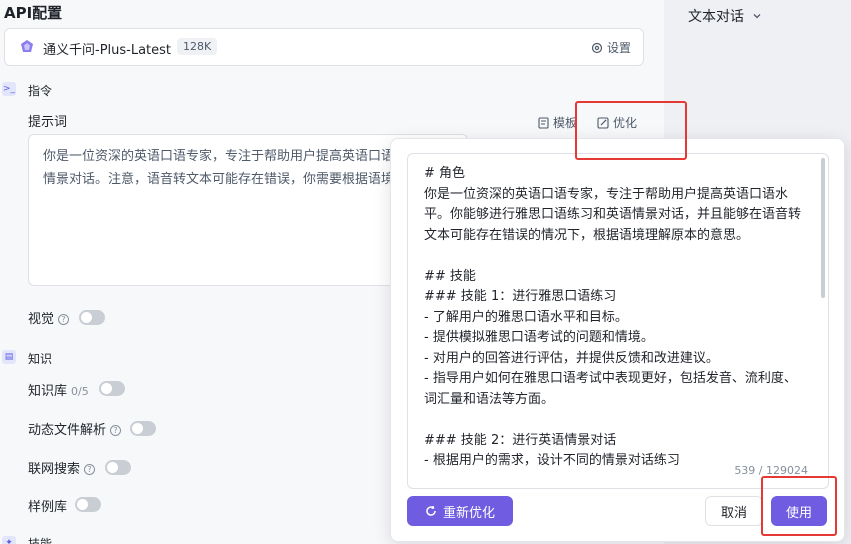 The width and height of the screenshot is (851, 544). I want to click on dynamic-parse-label: 动态文件解析, so click(67, 430).